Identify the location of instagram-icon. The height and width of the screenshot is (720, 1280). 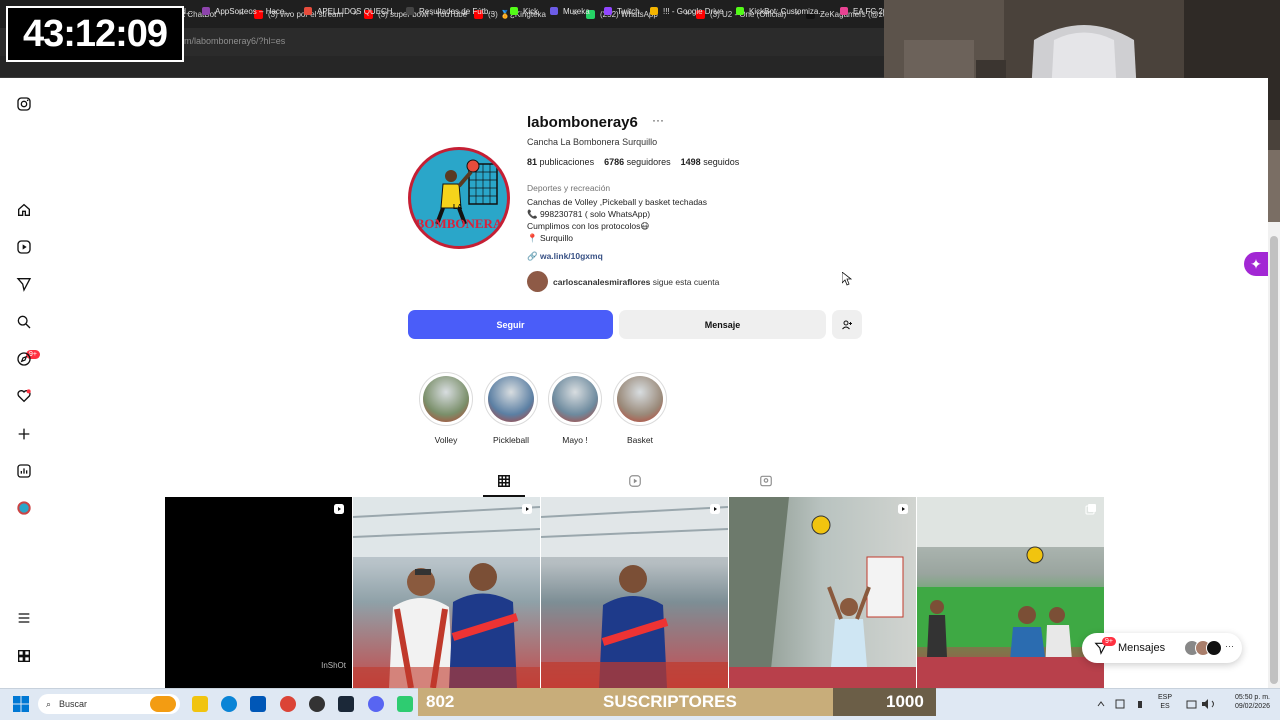
(24, 104).